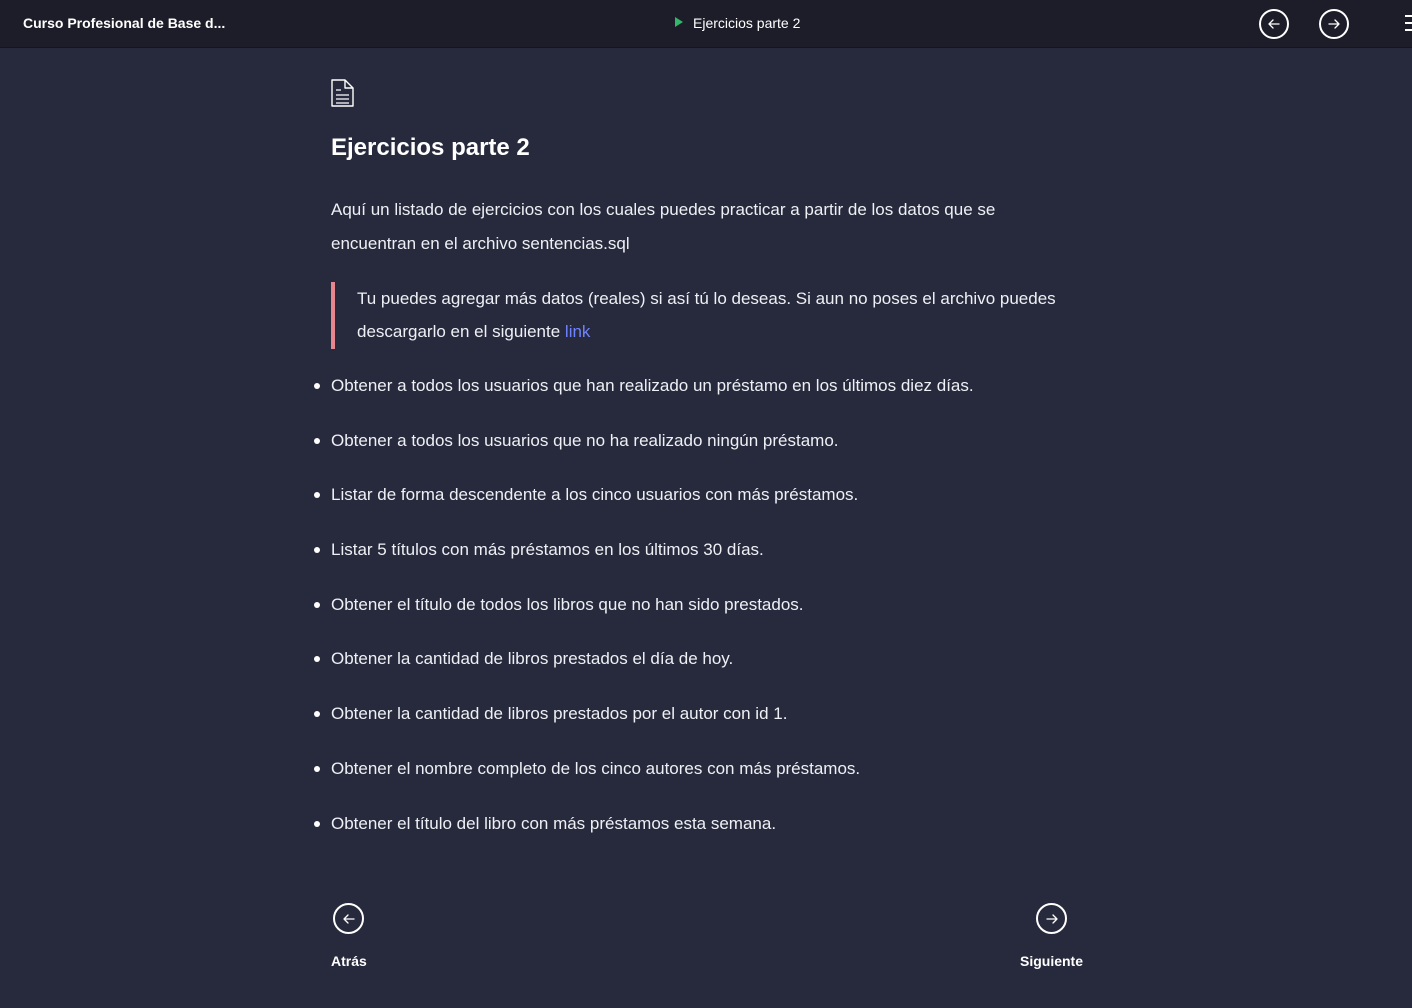  Describe the element at coordinates (679, 22) in the screenshot. I see `play-icon` at that location.